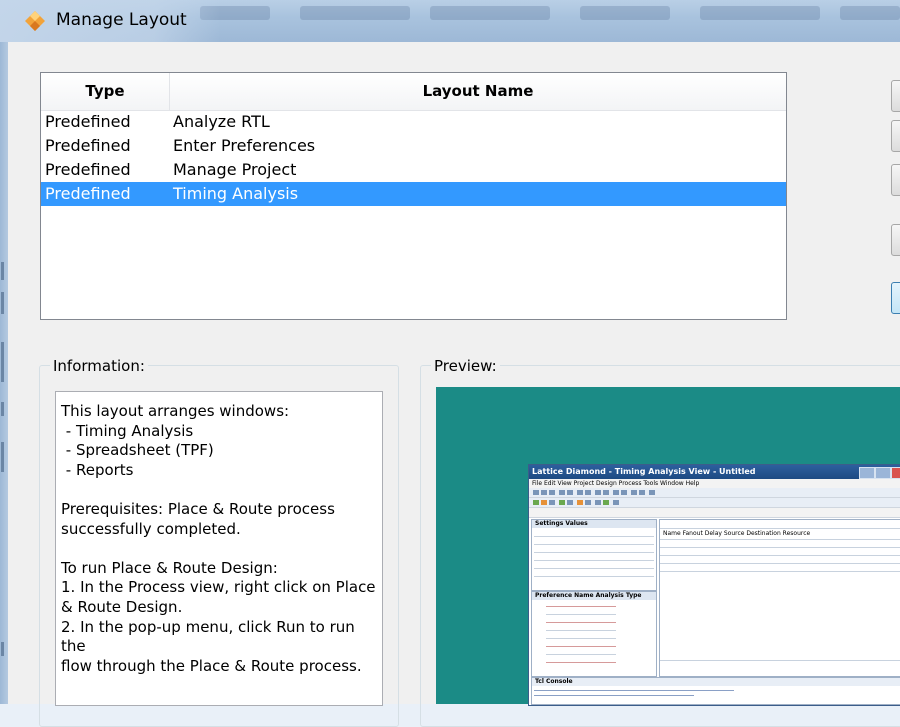 The image size is (900, 727). What do you see at coordinates (594, 634) in the screenshot?
I see `mini-preference-panel: Preference Name Analysis Type` at bounding box center [594, 634].